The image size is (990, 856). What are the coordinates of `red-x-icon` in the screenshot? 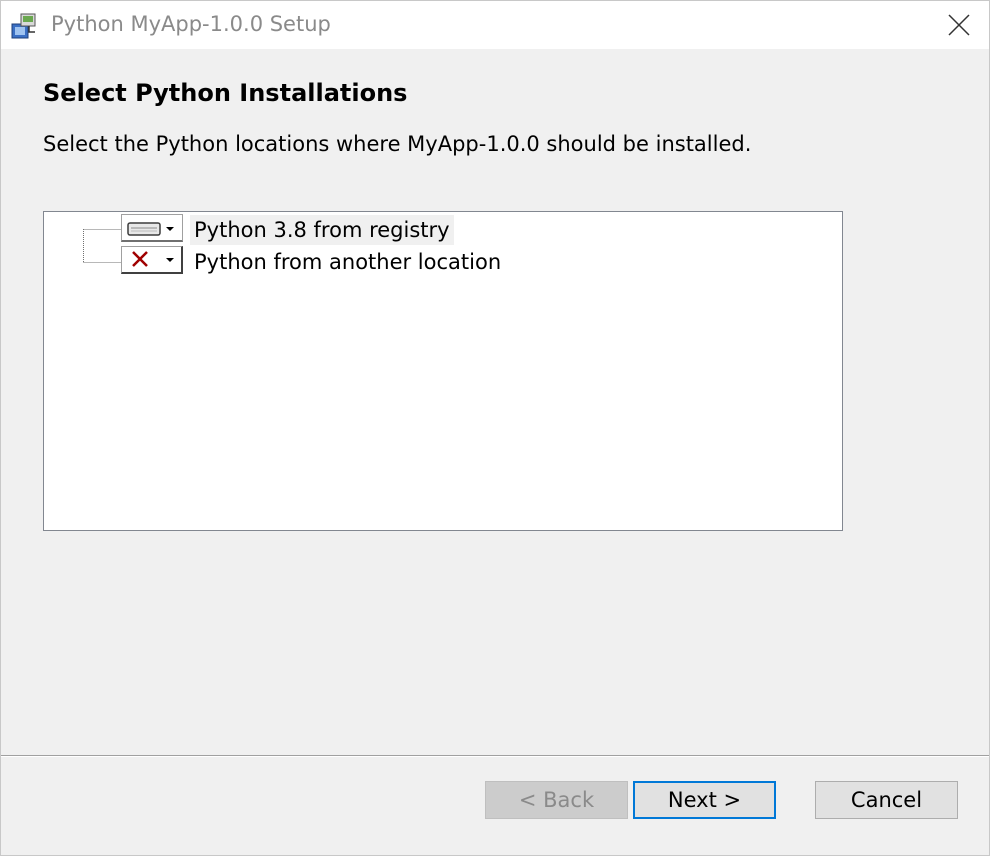 It's located at (153, 259).